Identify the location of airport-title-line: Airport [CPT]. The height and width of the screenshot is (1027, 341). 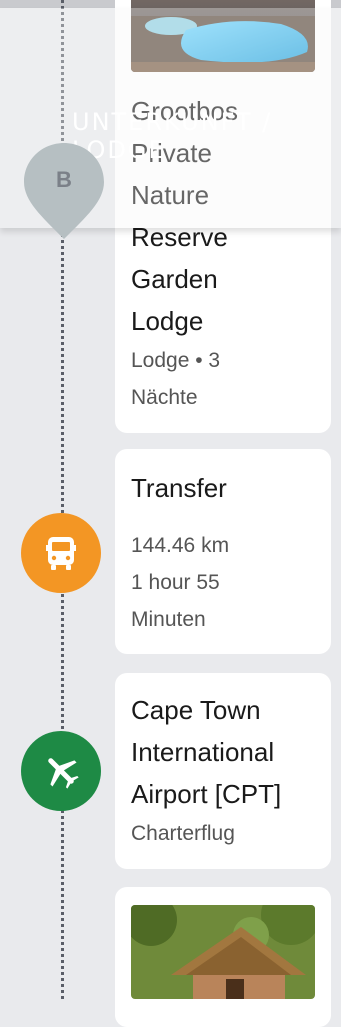
(206, 794).